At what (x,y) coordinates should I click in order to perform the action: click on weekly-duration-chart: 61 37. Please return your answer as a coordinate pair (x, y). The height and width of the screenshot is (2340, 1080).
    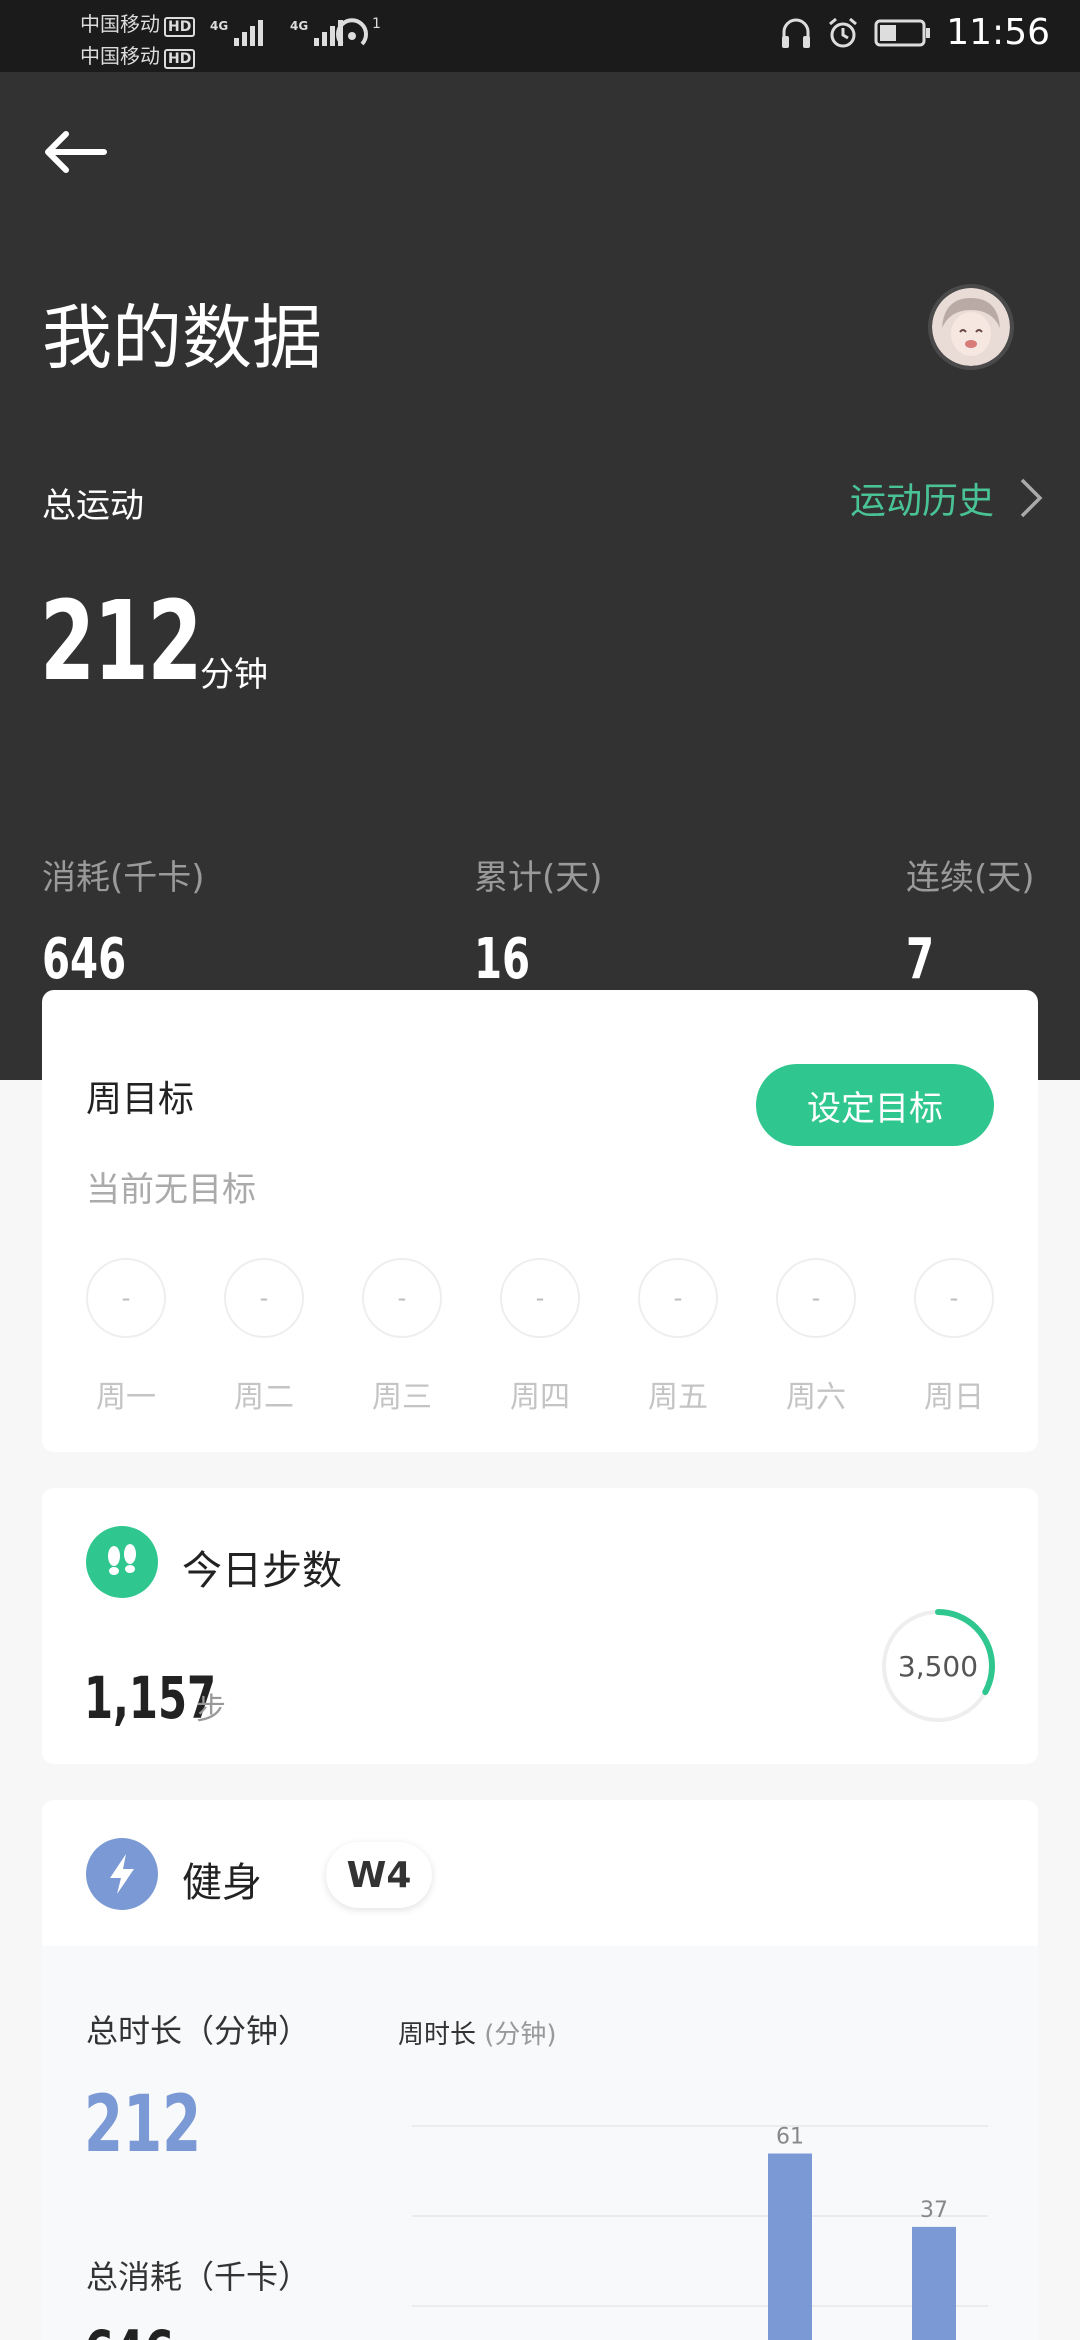
    Looking at the image, I should click on (700, 2232).